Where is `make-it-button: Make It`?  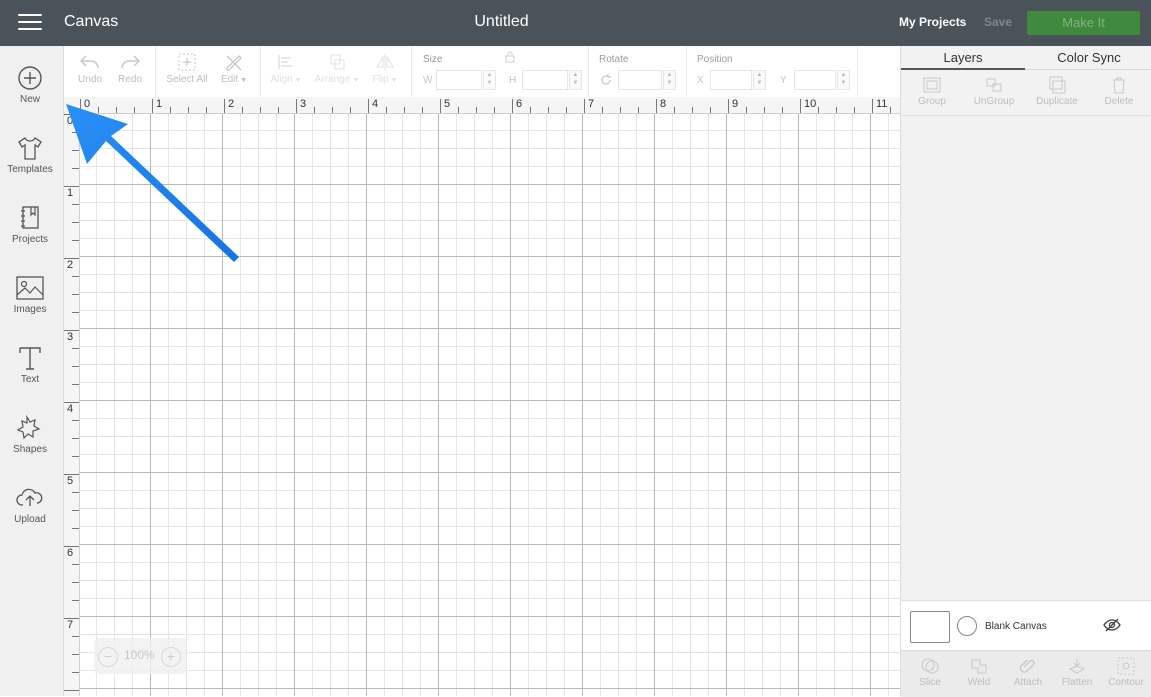 make-it-button: Make It is located at coordinates (1083, 23).